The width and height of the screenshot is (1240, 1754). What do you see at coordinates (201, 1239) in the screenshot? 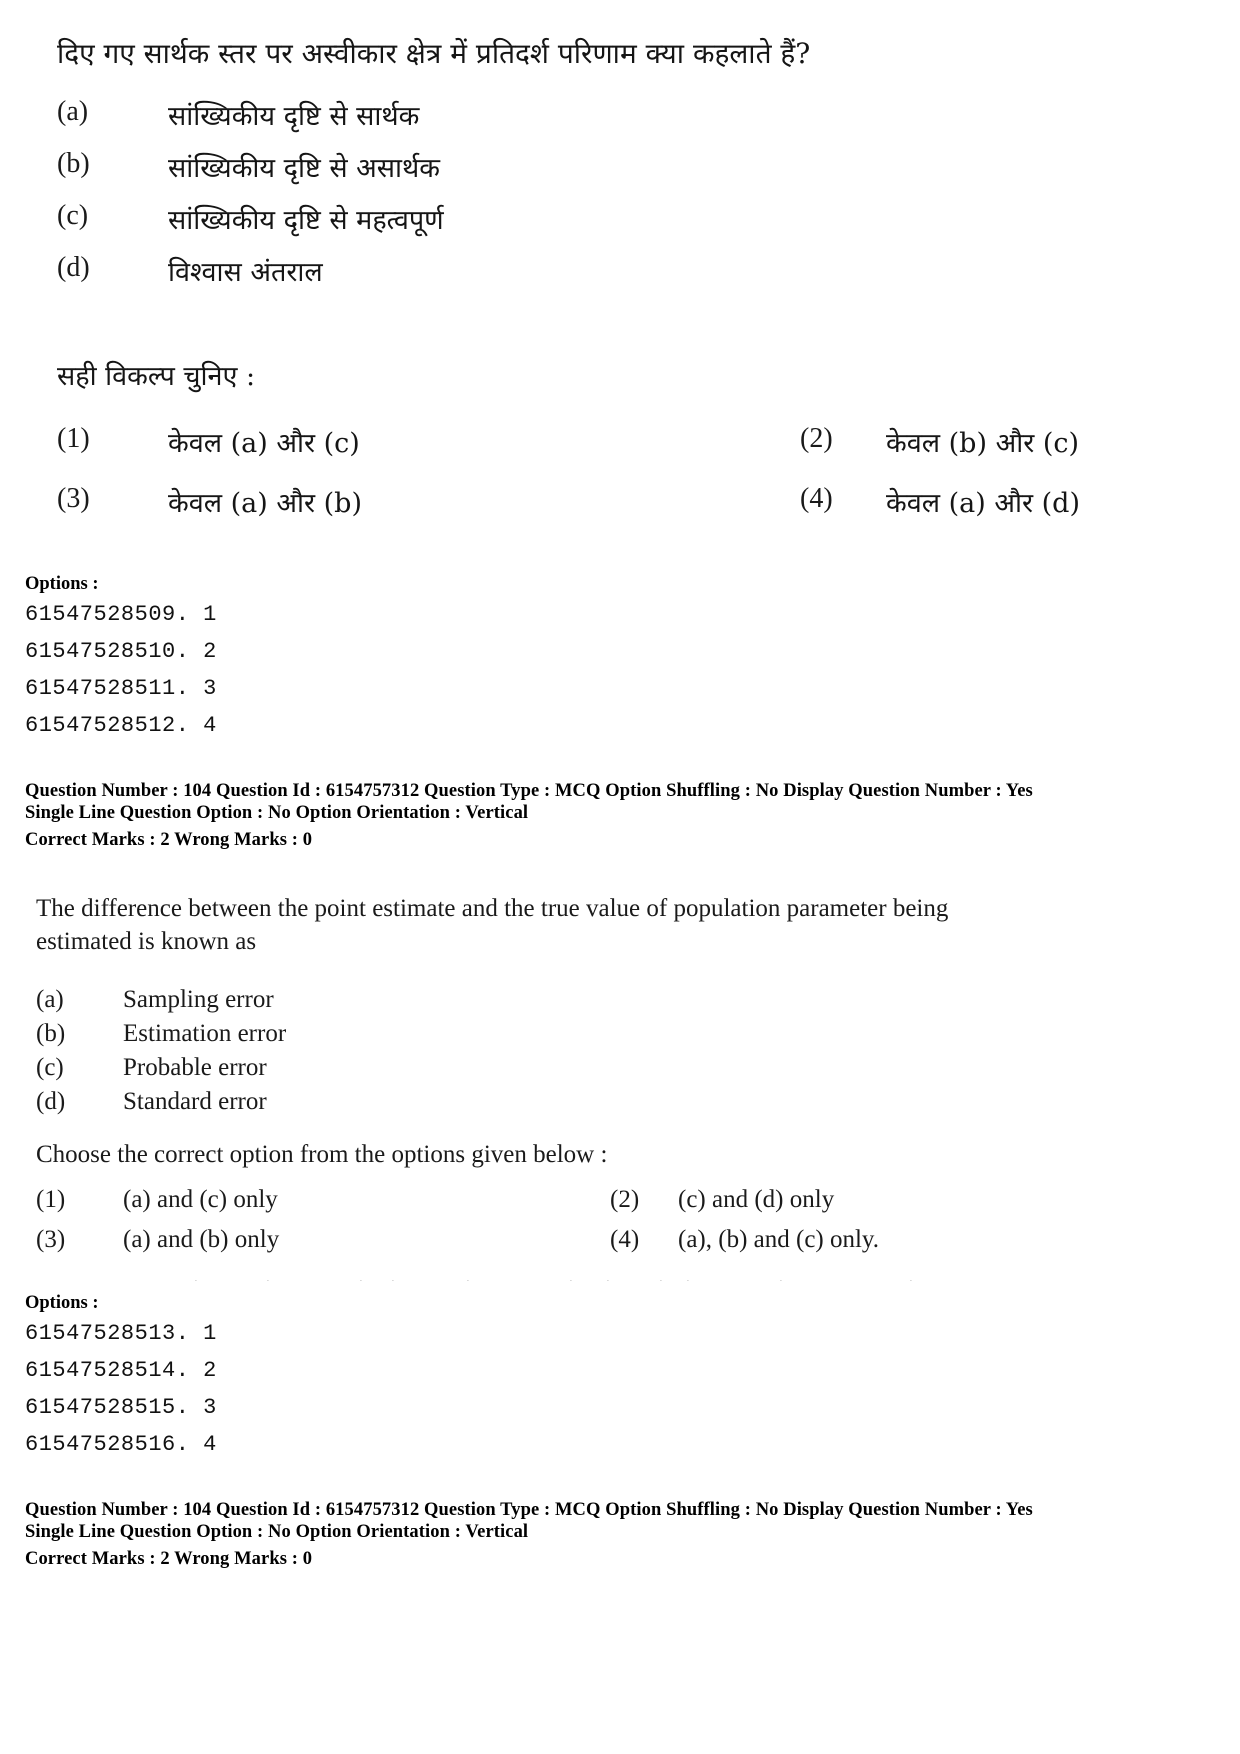
I see `choice-text: (a) and (b) only` at bounding box center [201, 1239].